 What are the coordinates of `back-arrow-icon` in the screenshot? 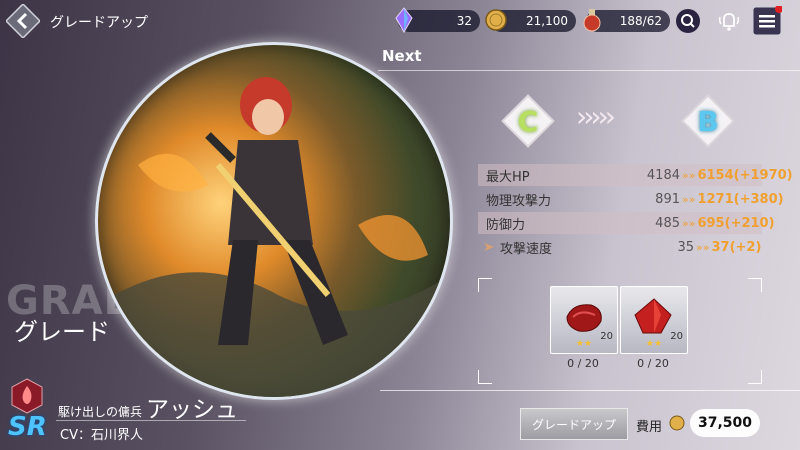 It's located at (23, 21).